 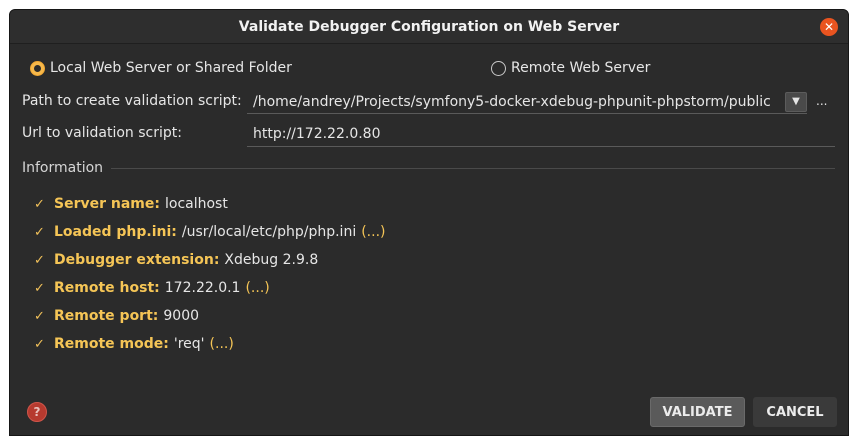 What do you see at coordinates (189, 344) in the screenshot?
I see `info-value: 'req'` at bounding box center [189, 344].